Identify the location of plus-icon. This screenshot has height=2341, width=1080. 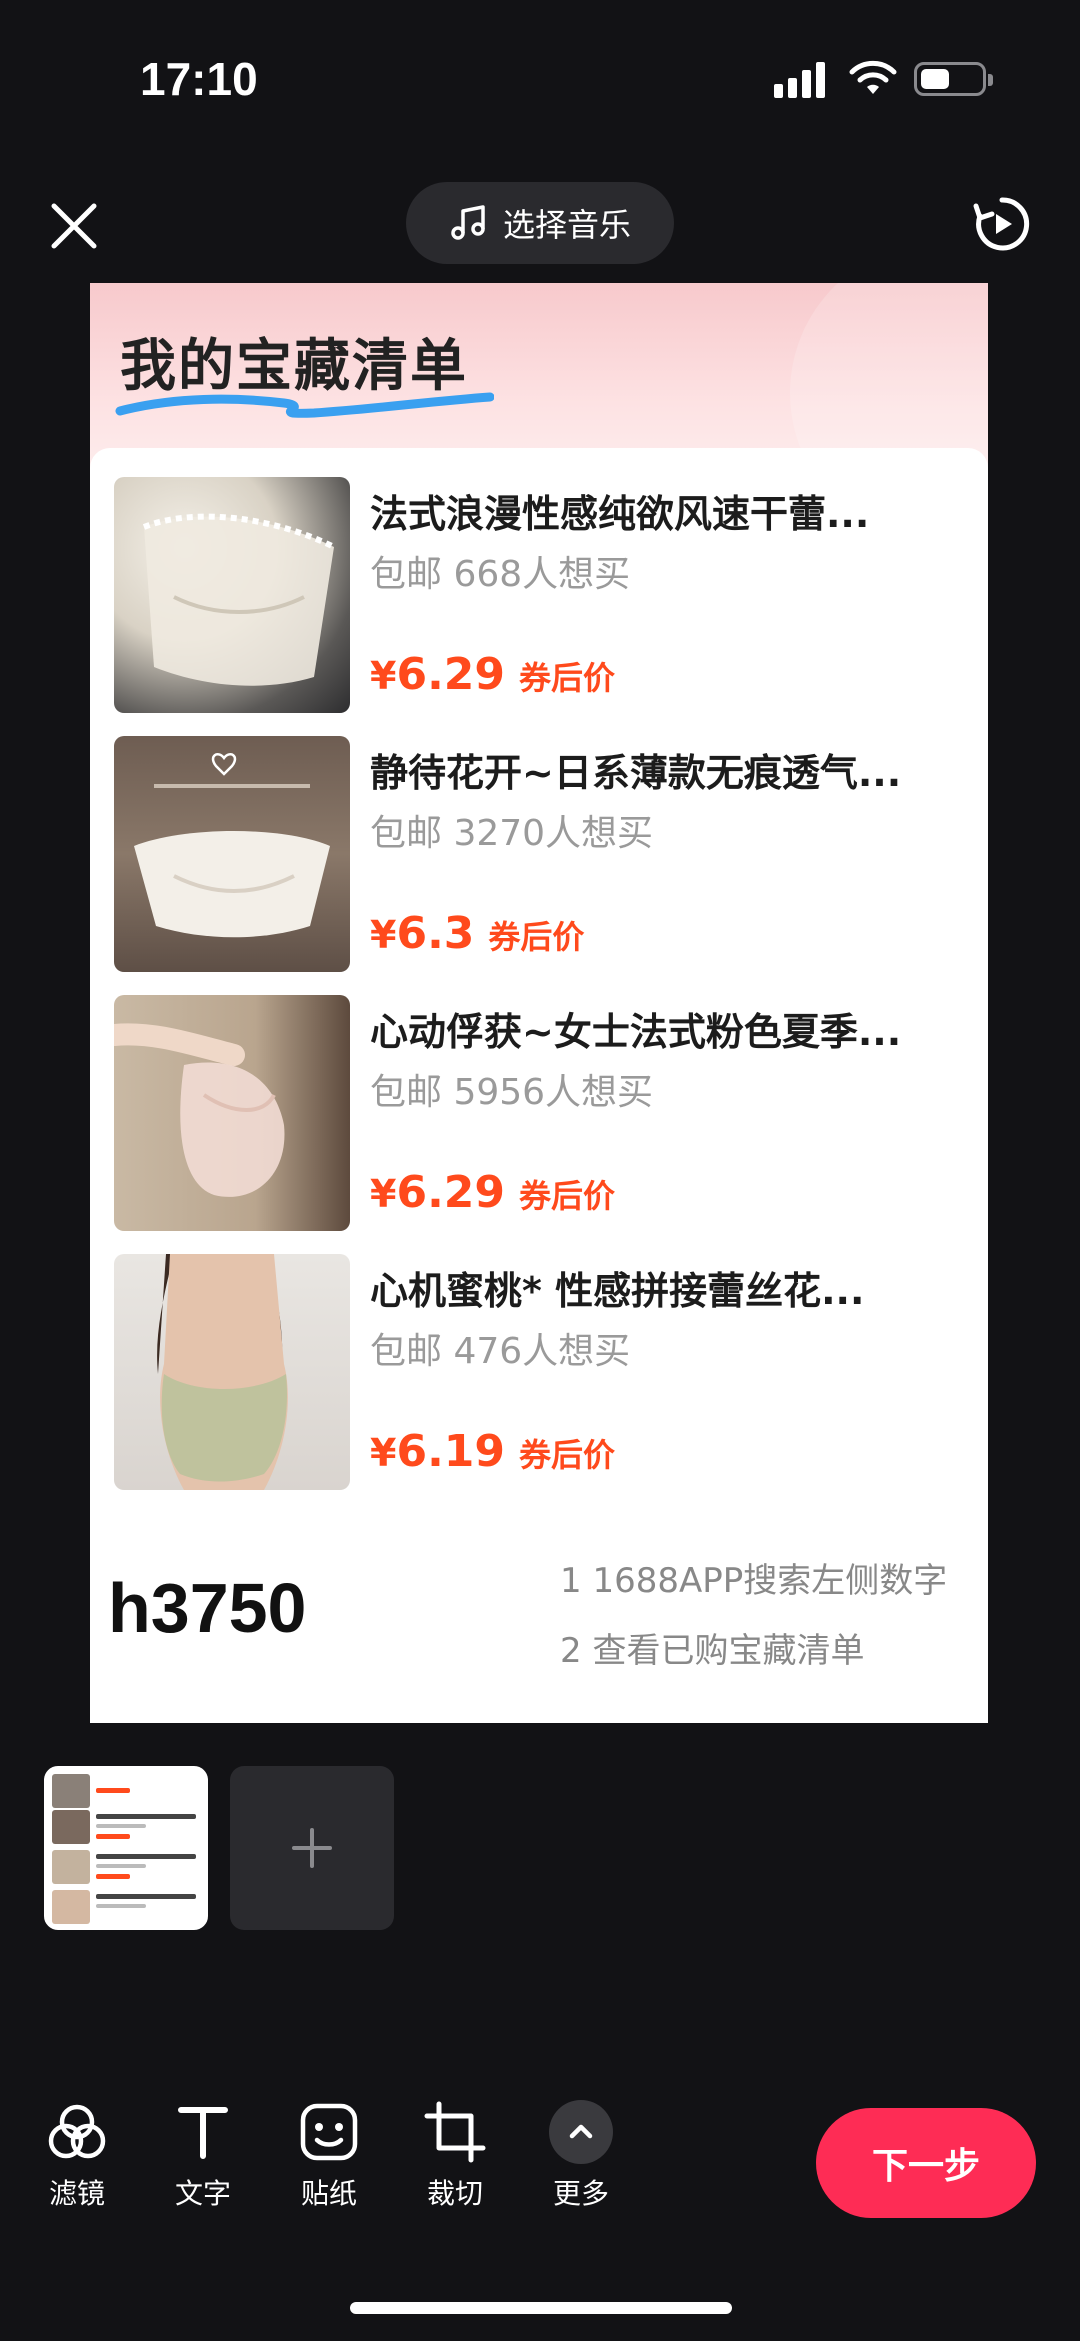
(312, 1848).